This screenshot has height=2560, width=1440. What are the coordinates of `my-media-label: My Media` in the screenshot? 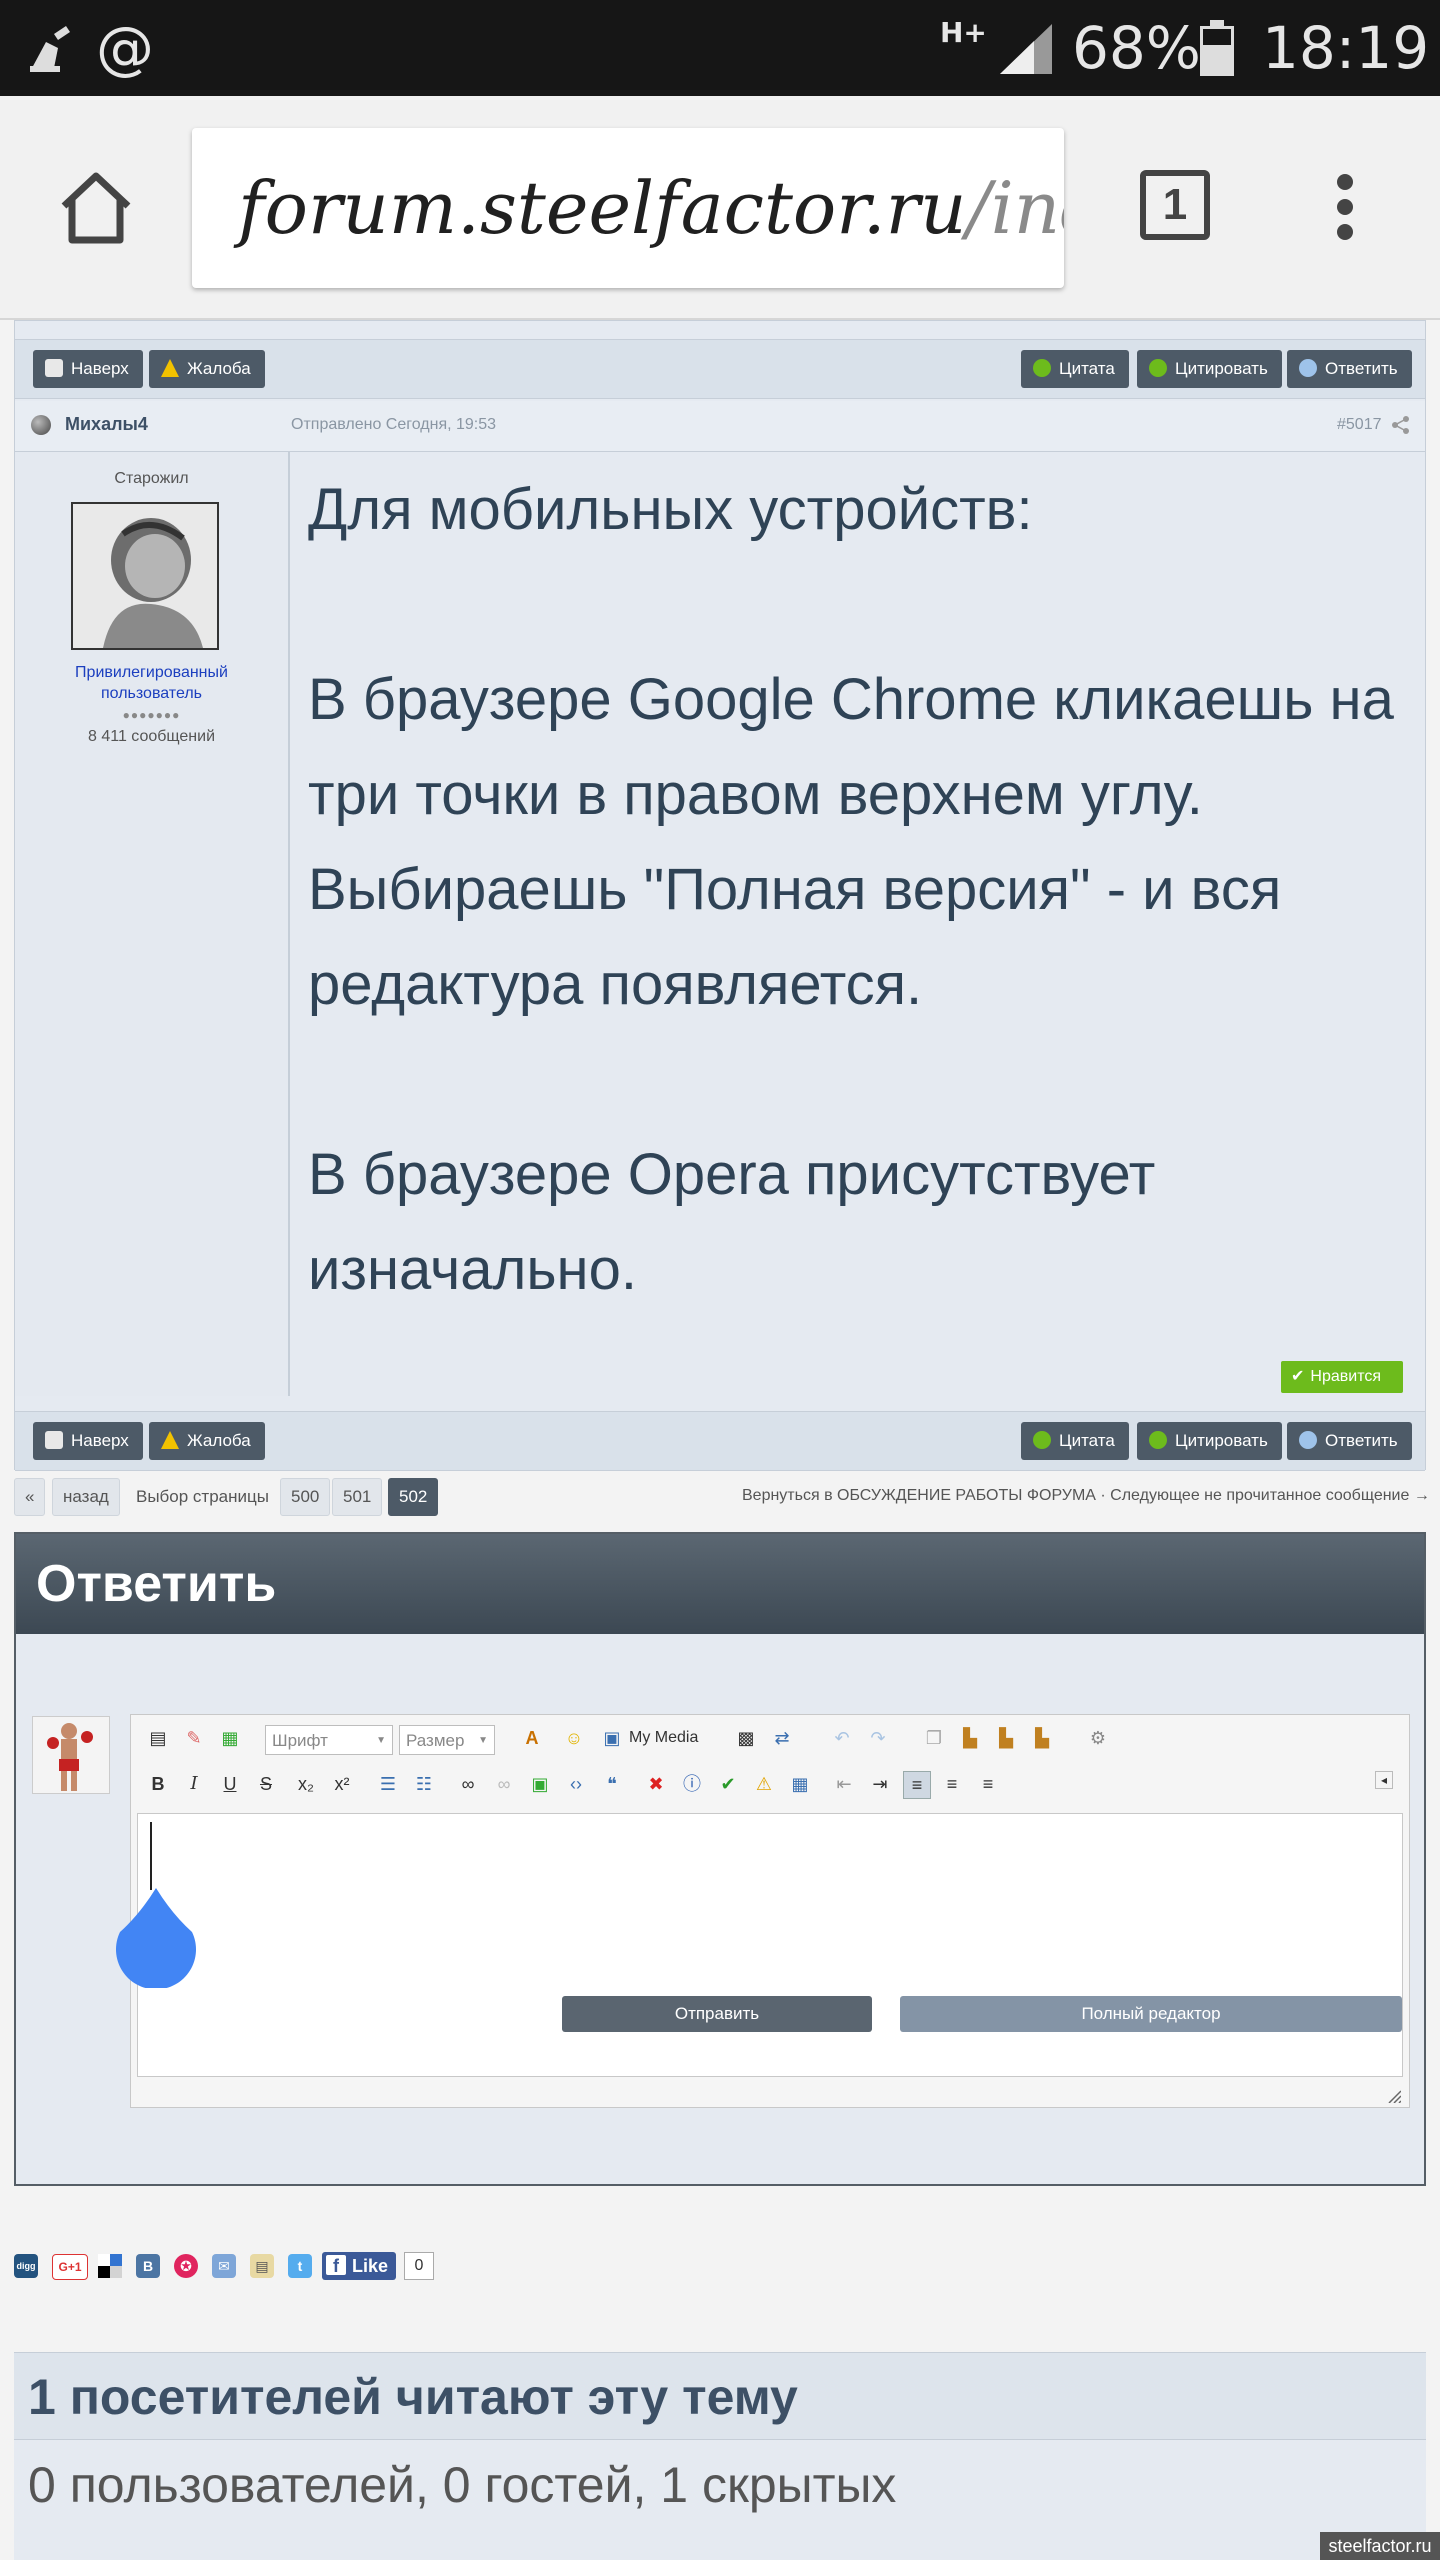 It's located at (663, 1738).